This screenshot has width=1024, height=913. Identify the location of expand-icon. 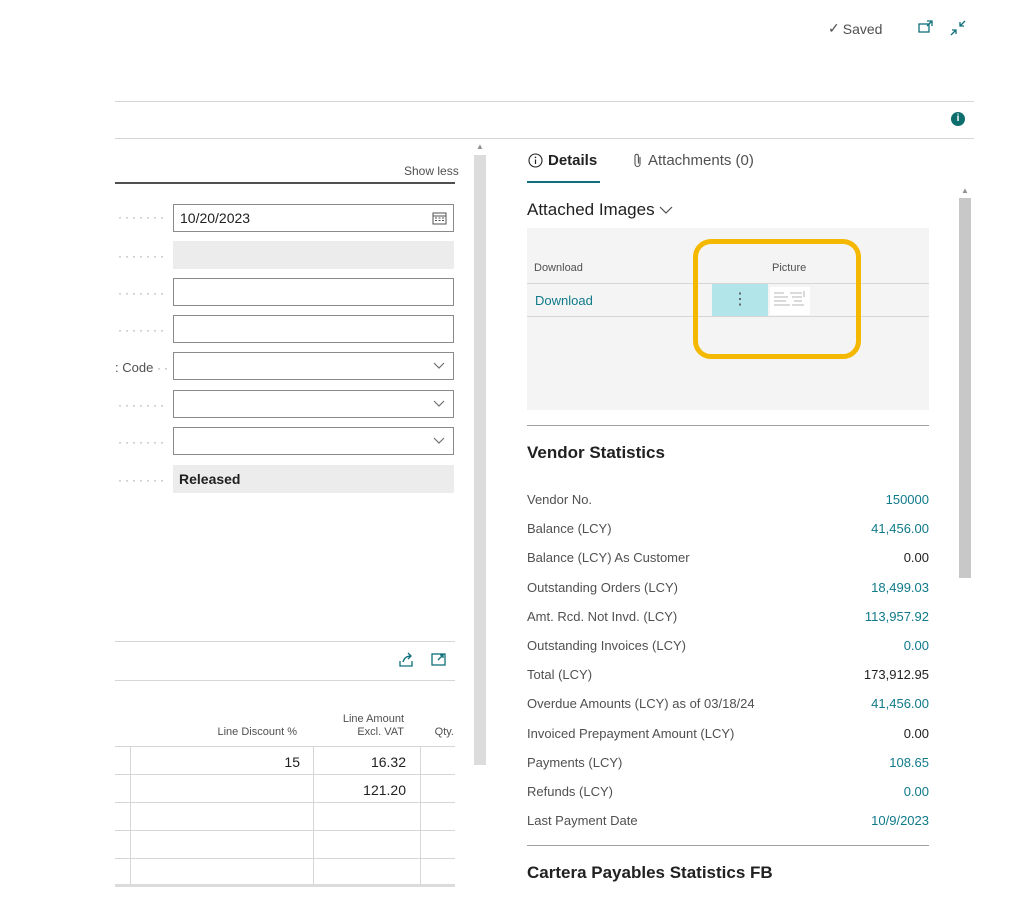
(439, 659).